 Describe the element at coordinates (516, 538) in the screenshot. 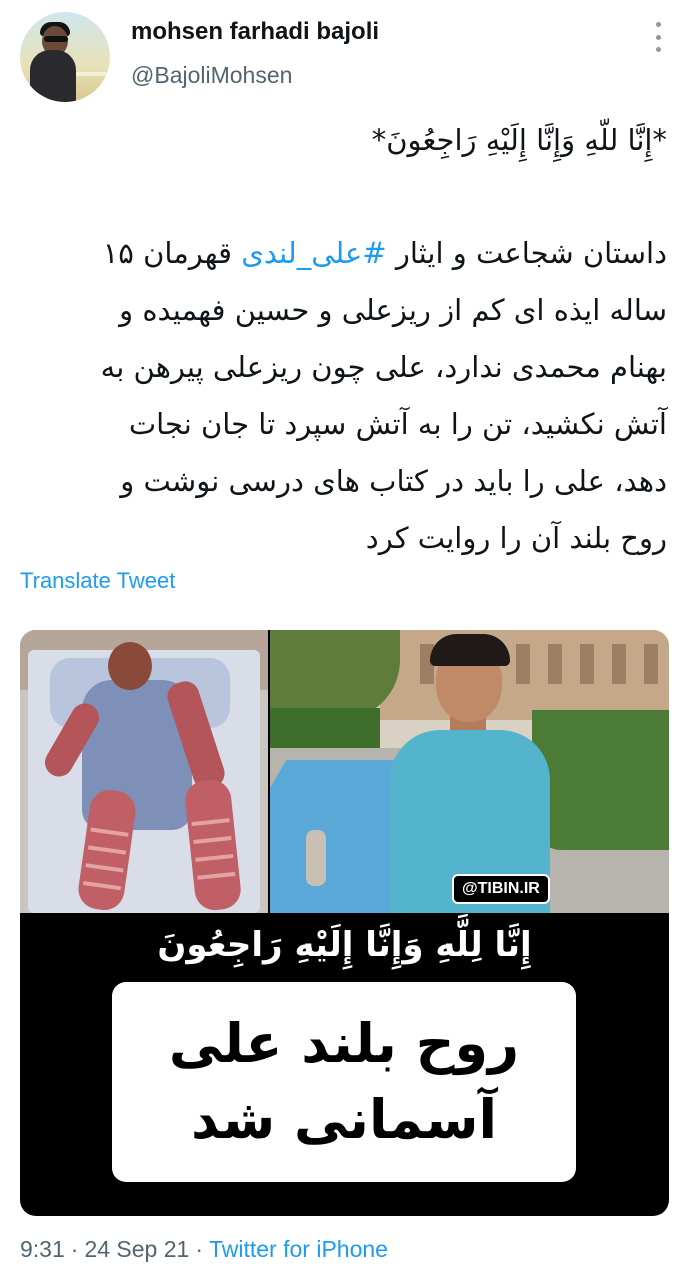

I see `tweet-line: روح بلند آن را روایت کرد` at that location.